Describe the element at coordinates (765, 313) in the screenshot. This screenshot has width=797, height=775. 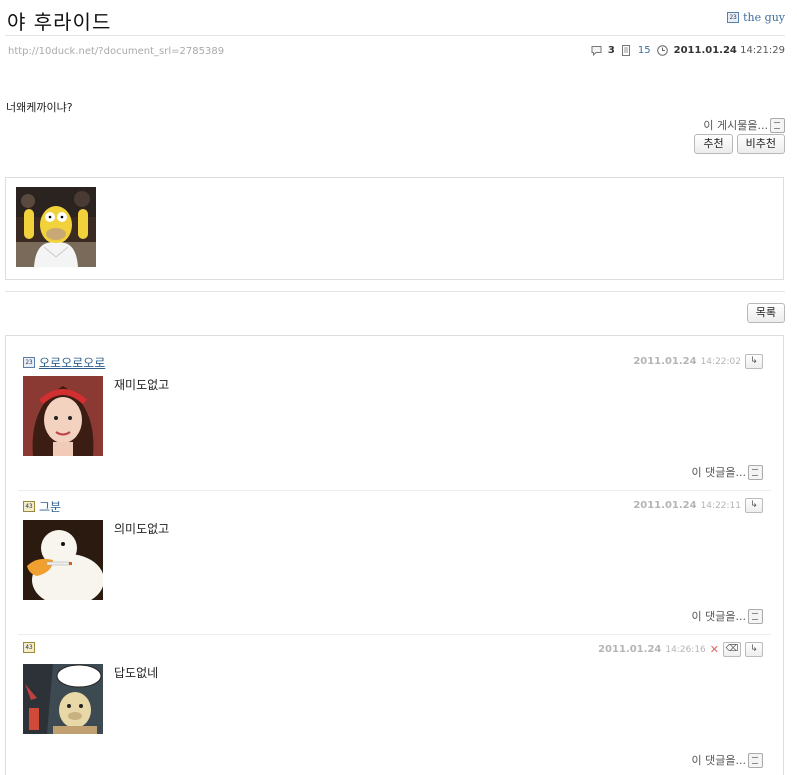
I see `list-button: 목록` at that location.